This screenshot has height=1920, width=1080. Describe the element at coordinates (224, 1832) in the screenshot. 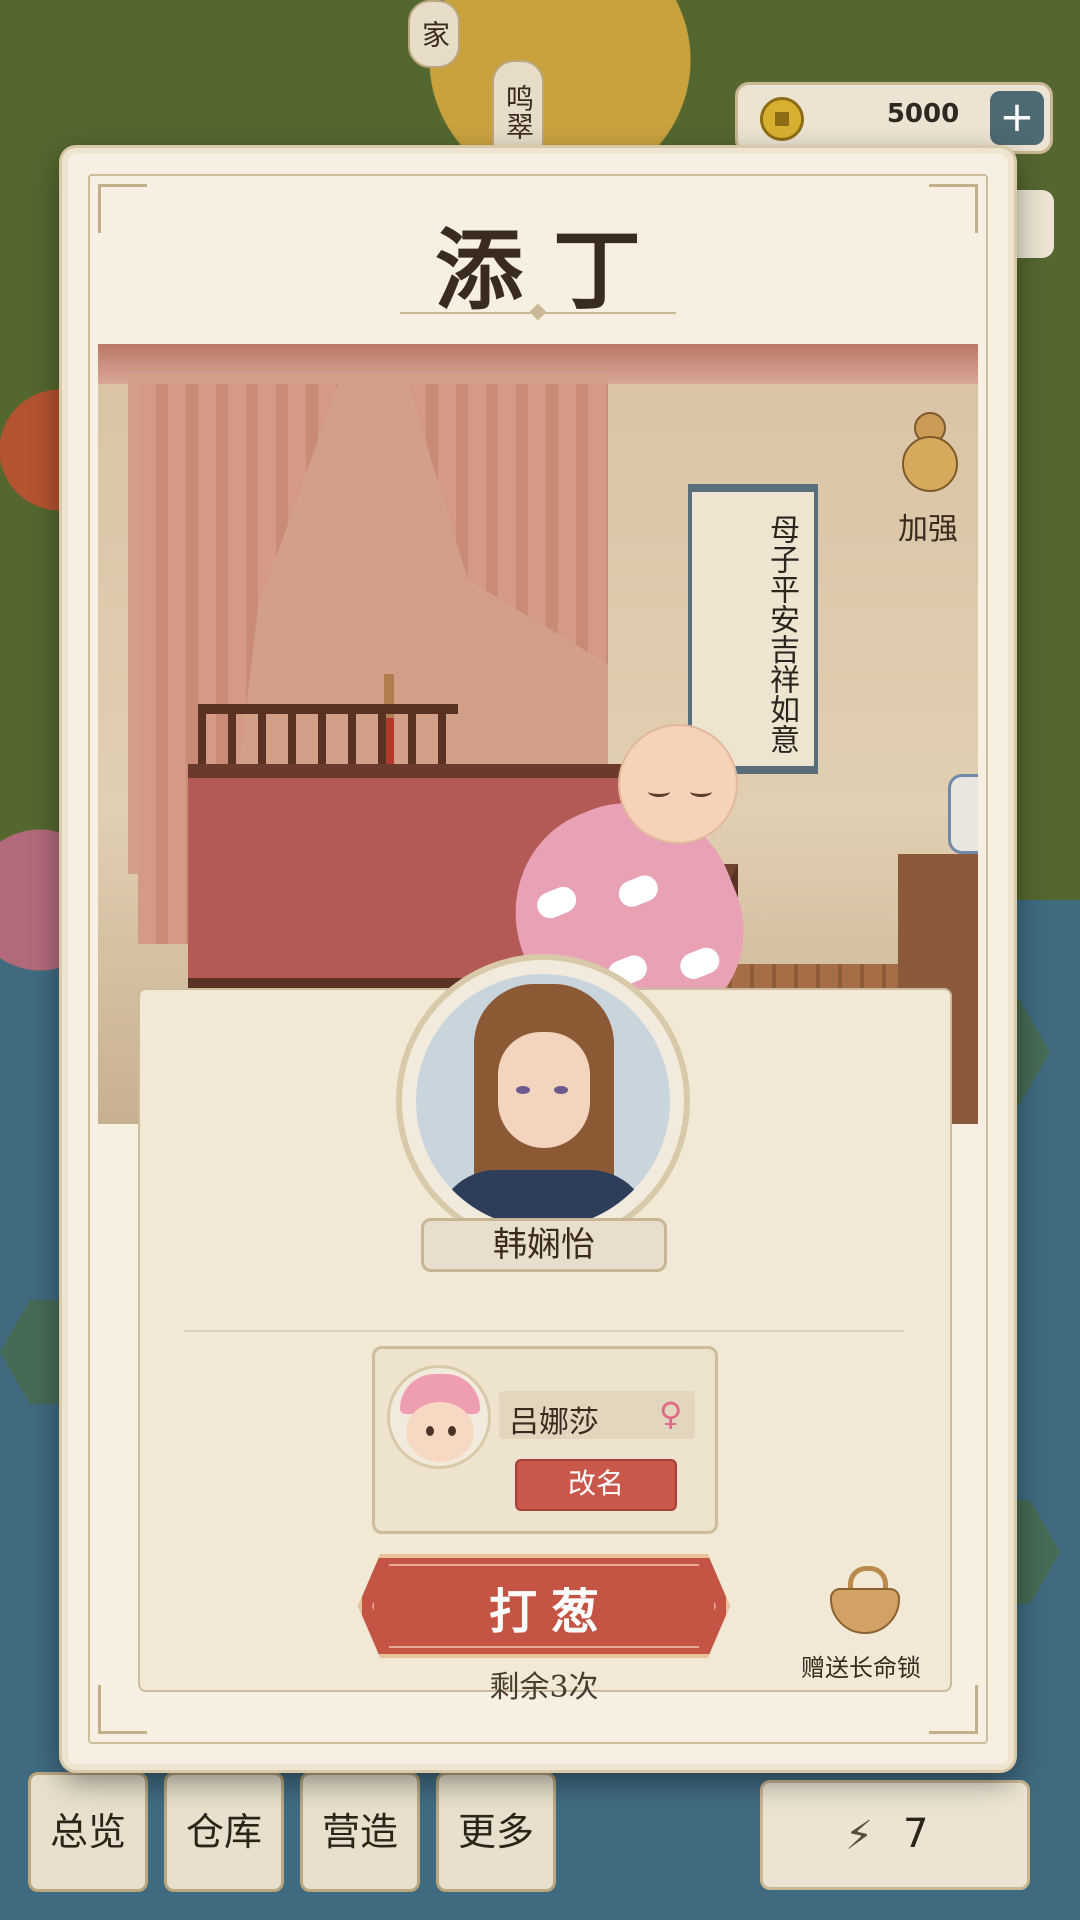

I see `nav-warehouse-button: 仓库` at that location.